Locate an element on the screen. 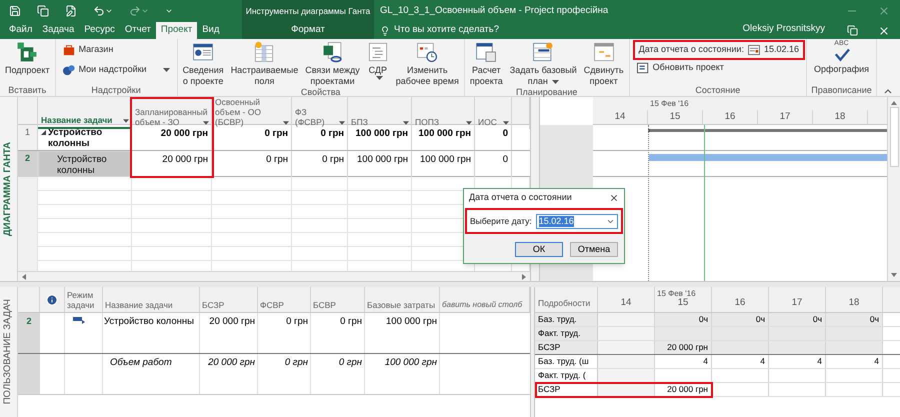  column-header: ФСВР is located at coordinates (284, 299).